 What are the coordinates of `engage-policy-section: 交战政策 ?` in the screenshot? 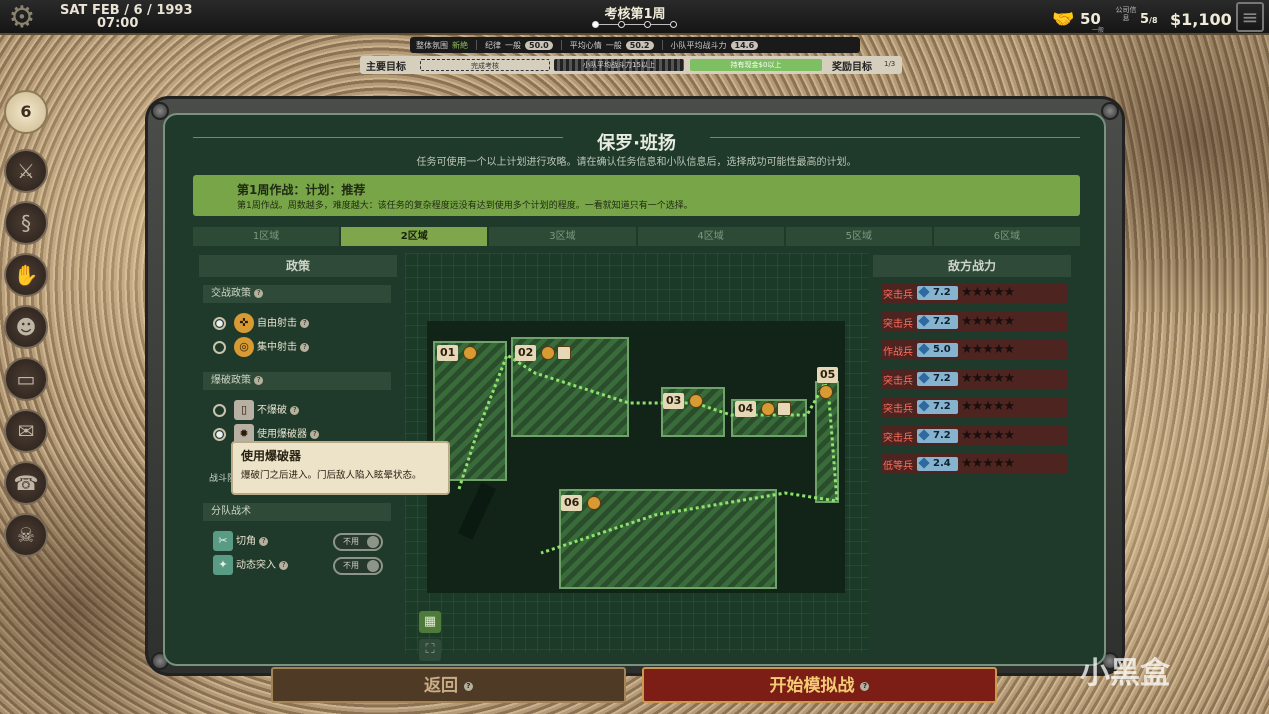 It's located at (297, 294).